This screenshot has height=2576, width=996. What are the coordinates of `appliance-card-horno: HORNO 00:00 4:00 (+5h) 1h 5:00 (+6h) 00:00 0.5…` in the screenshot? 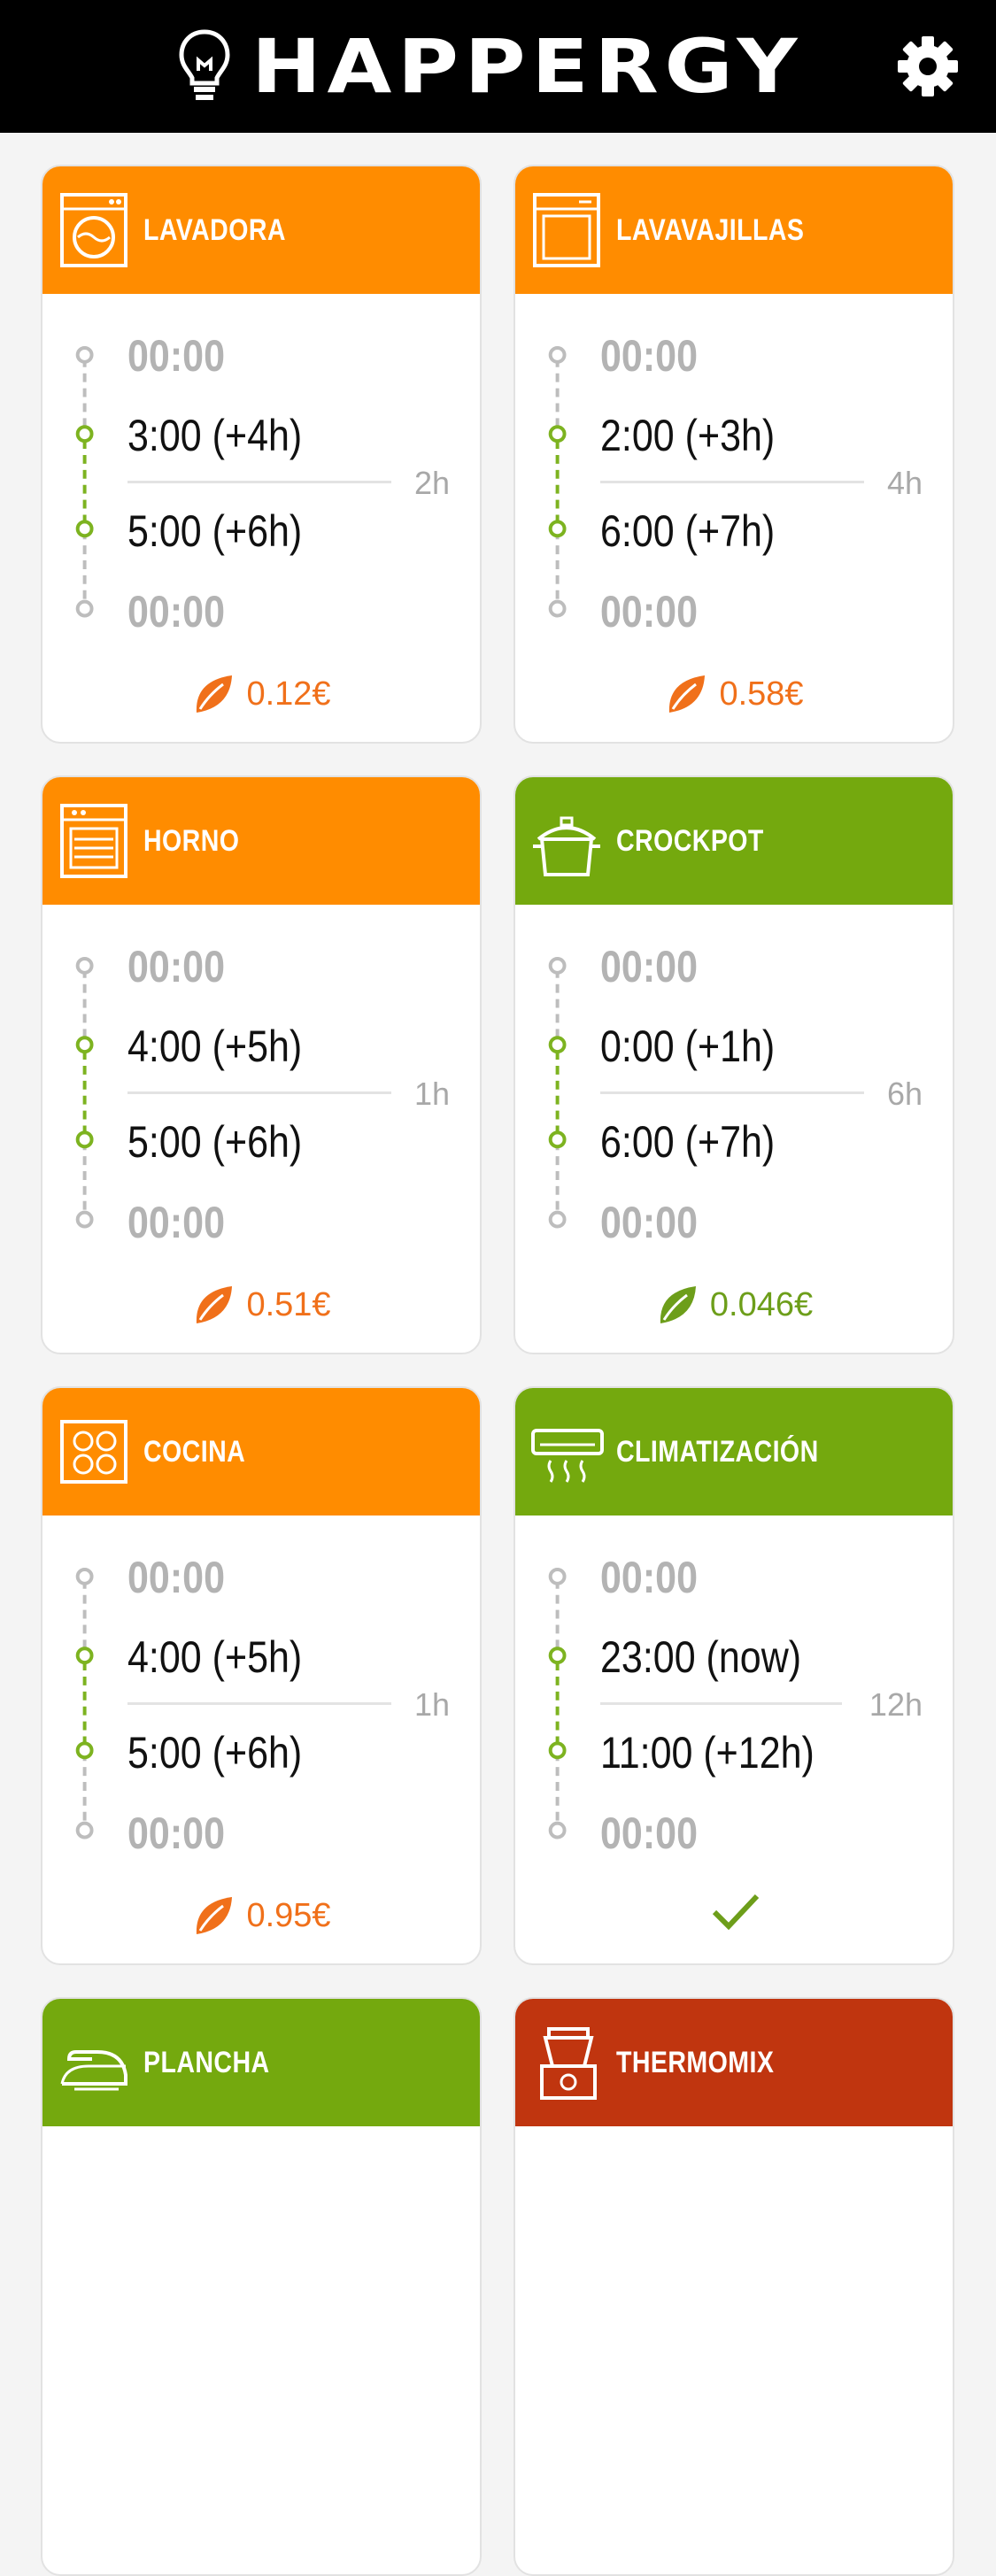 It's located at (261, 1064).